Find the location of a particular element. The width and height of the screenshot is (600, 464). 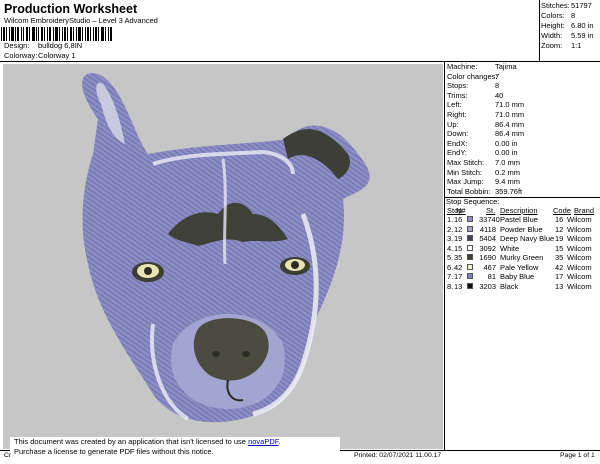

prop-value: 9.4 mm is located at coordinates (508, 182).